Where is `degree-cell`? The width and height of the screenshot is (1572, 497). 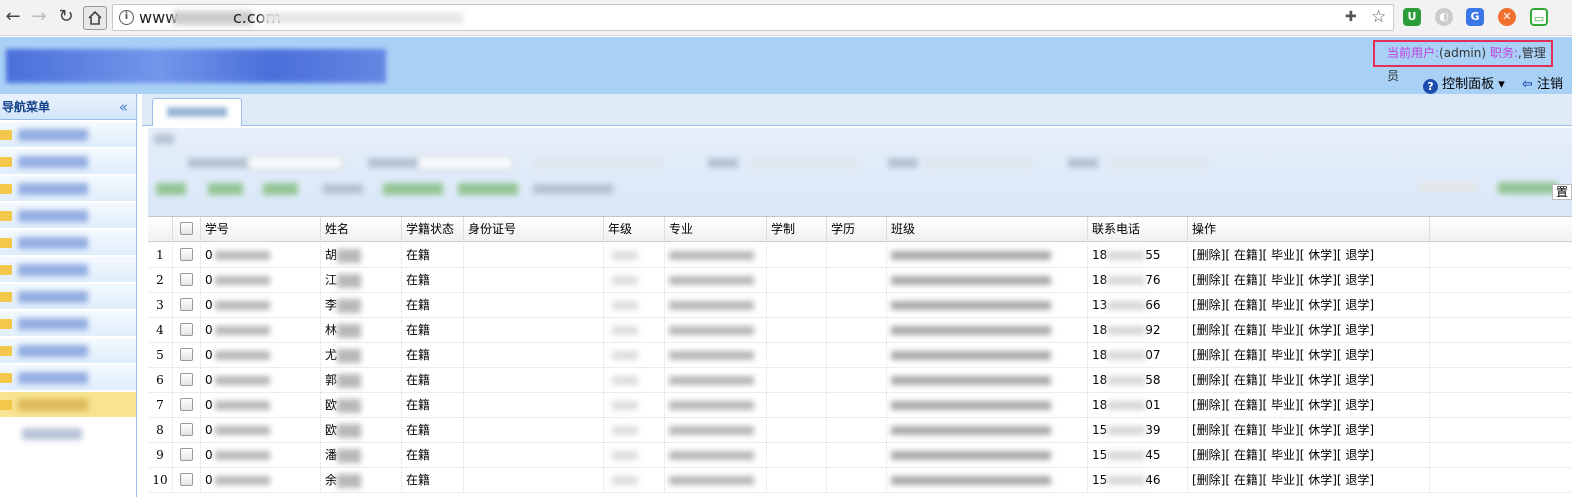 degree-cell is located at coordinates (857, 380).